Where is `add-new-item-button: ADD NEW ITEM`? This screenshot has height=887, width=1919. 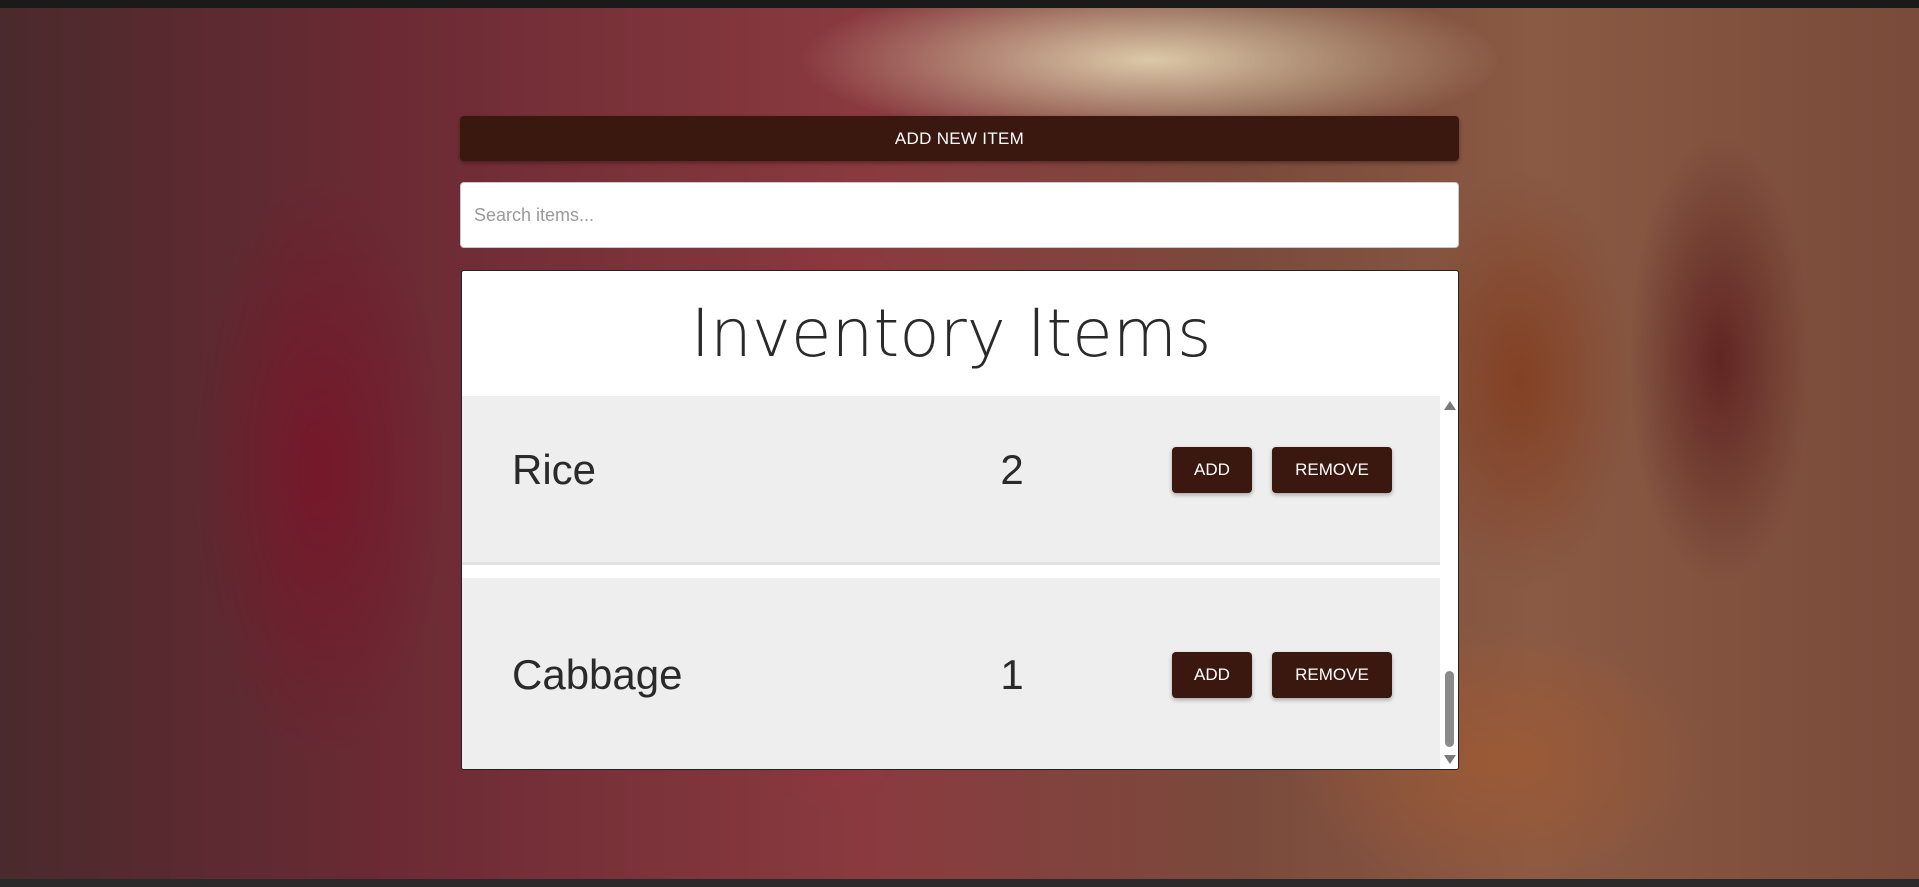 add-new-item-button: ADD NEW ITEM is located at coordinates (959, 138).